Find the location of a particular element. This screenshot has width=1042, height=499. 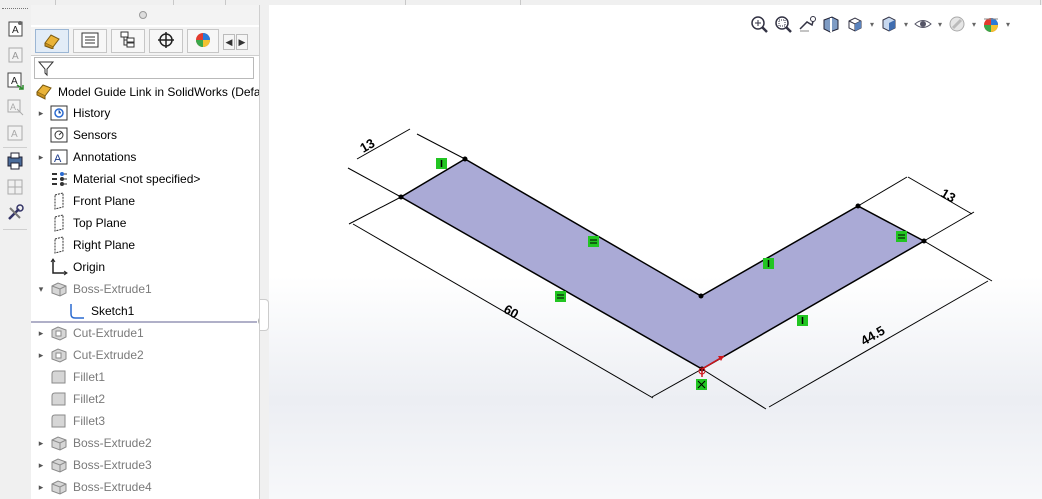

tree-item-label: Annotations is located at coordinates (105, 157).